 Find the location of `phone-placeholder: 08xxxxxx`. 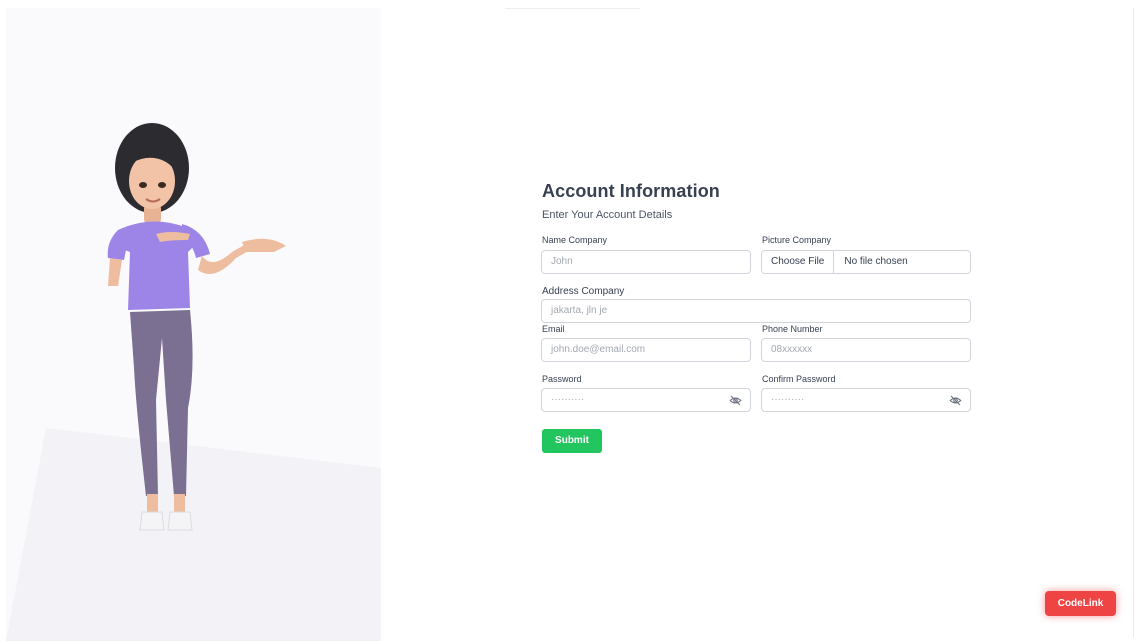

phone-placeholder: 08xxxxxx is located at coordinates (792, 349).